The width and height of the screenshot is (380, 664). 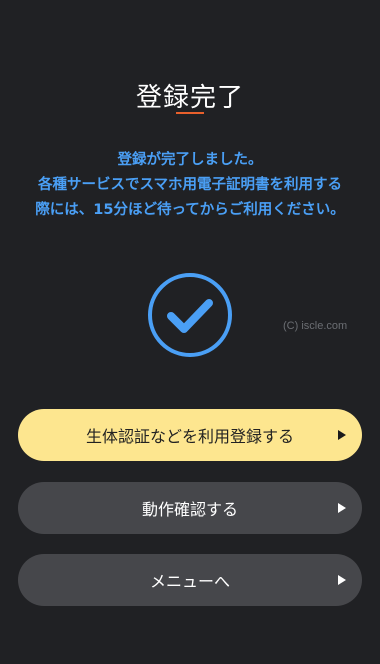 I want to click on verify-operation-label: 動作確認する, so click(x=189, y=509).